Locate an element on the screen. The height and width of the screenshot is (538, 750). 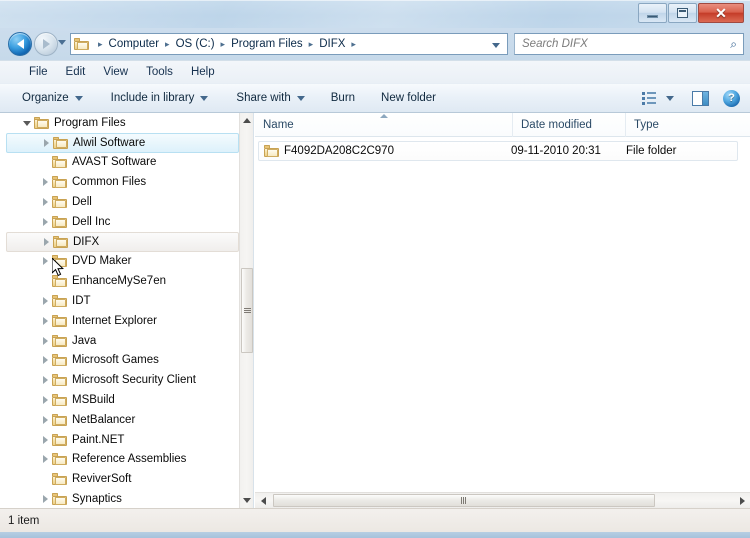
tree-item-idt: IDT is located at coordinates (126, 301).